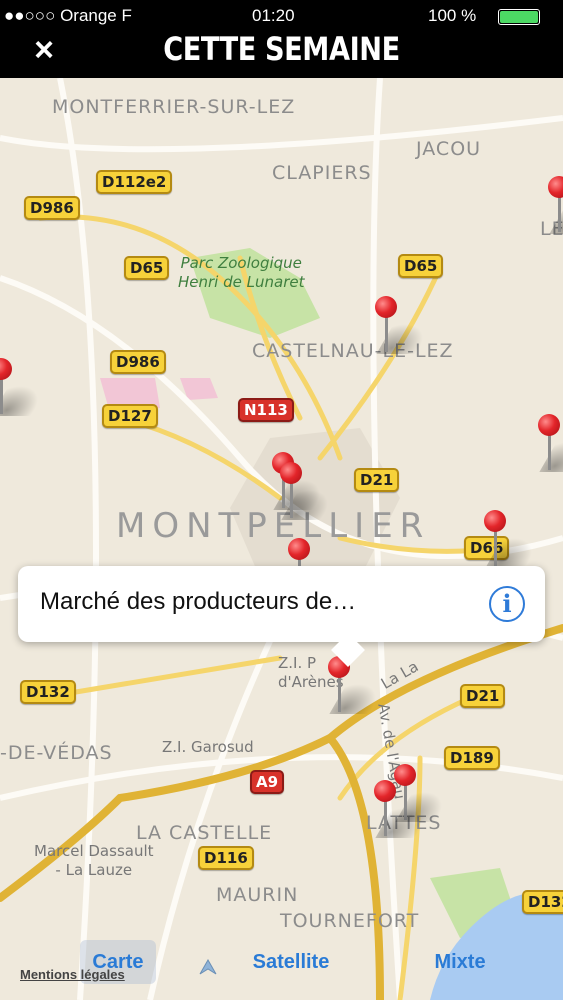  What do you see at coordinates (483, 696) in the screenshot?
I see `road-d21-b: D21` at bounding box center [483, 696].